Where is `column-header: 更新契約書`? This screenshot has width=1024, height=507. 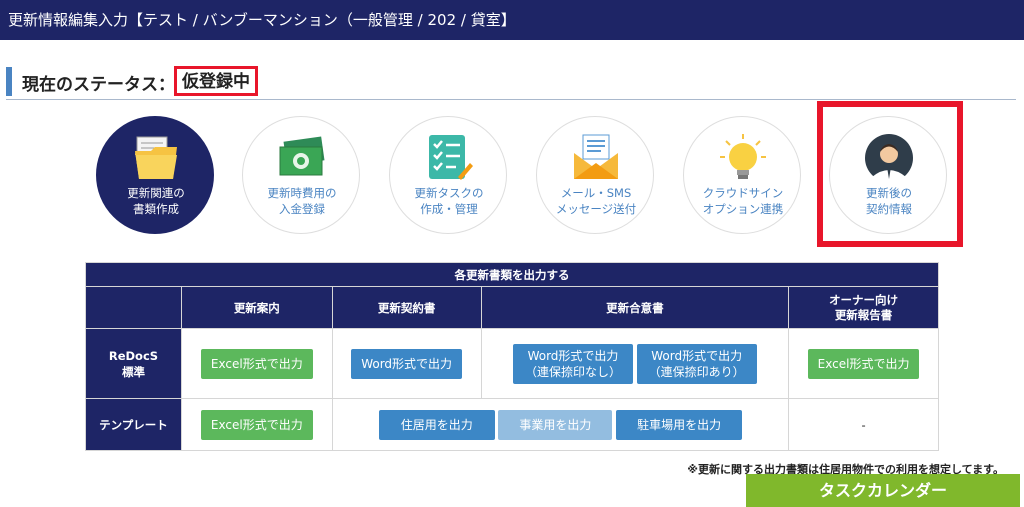
column-header: 更新契約書 is located at coordinates (406, 307).